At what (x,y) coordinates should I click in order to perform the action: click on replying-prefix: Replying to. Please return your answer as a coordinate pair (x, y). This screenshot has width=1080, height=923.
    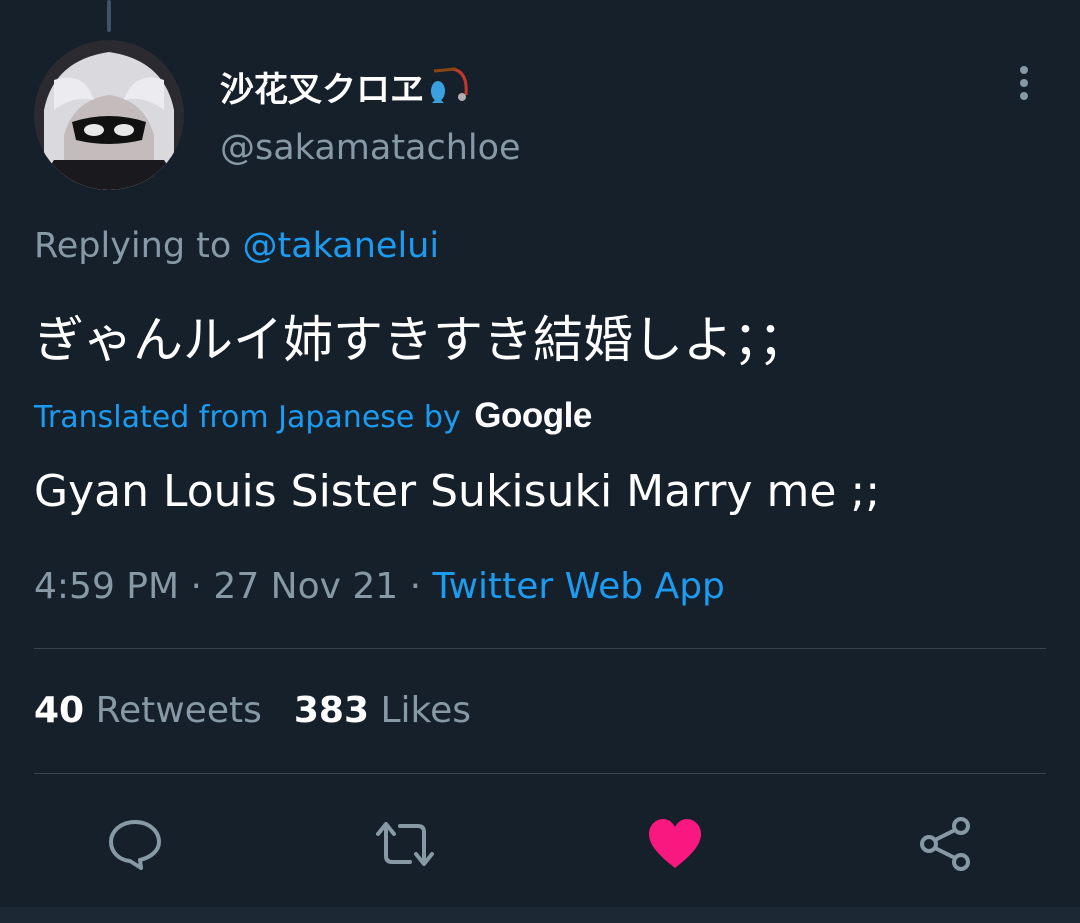
    Looking at the image, I should click on (133, 246).